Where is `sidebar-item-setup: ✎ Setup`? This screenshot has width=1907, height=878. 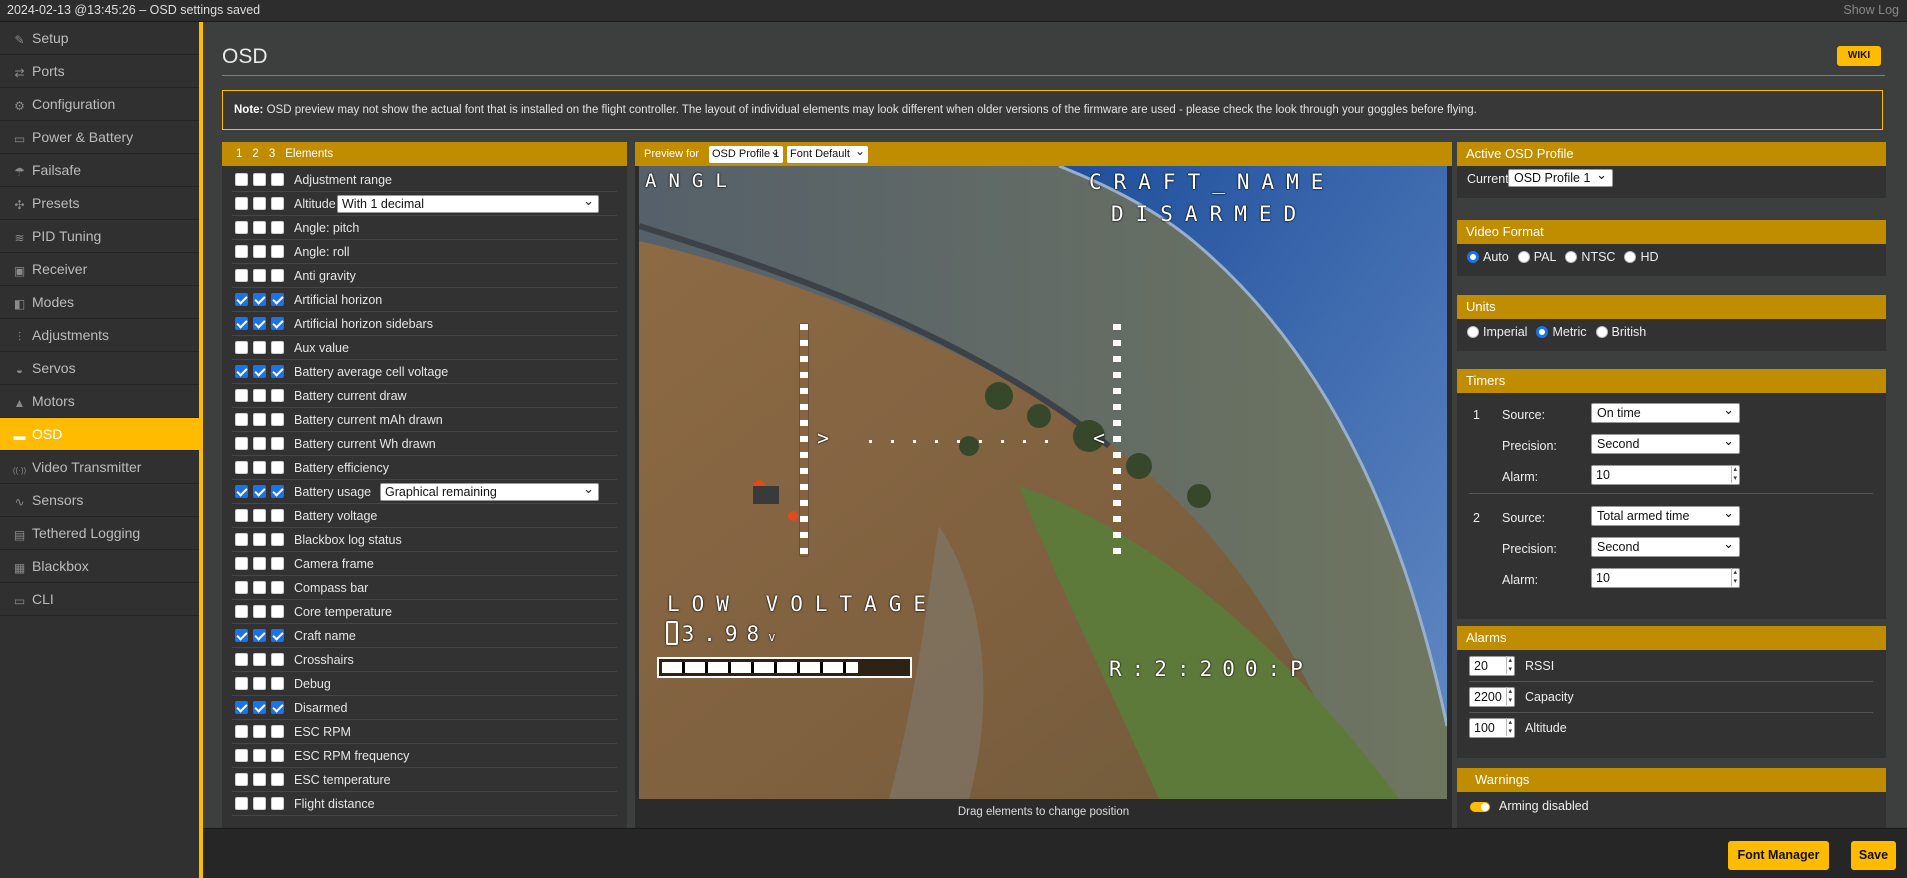
sidebar-item-setup: ✎ Setup is located at coordinates (99, 38).